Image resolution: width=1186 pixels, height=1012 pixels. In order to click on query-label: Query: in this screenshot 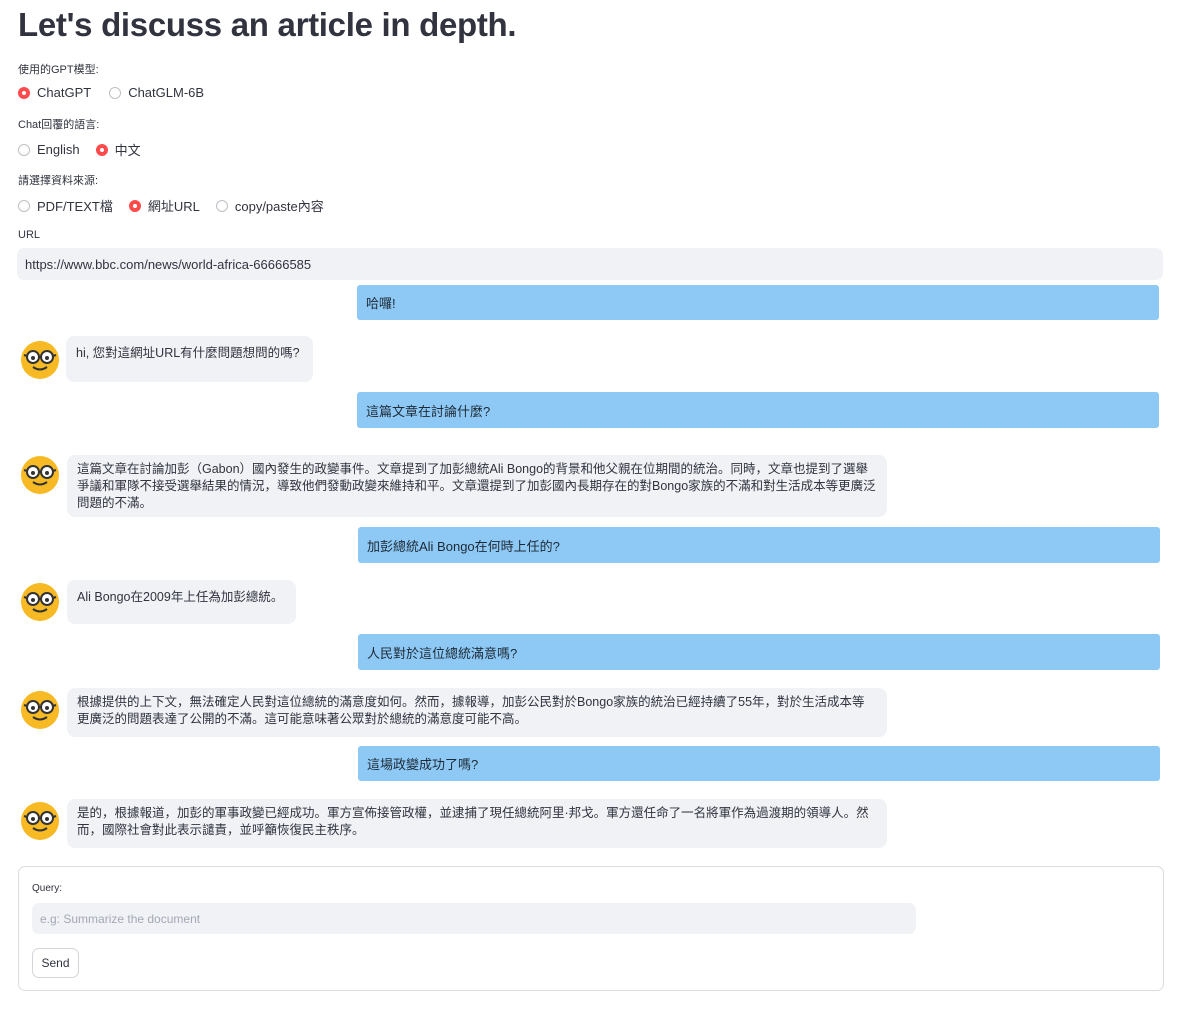, I will do `click(47, 888)`.